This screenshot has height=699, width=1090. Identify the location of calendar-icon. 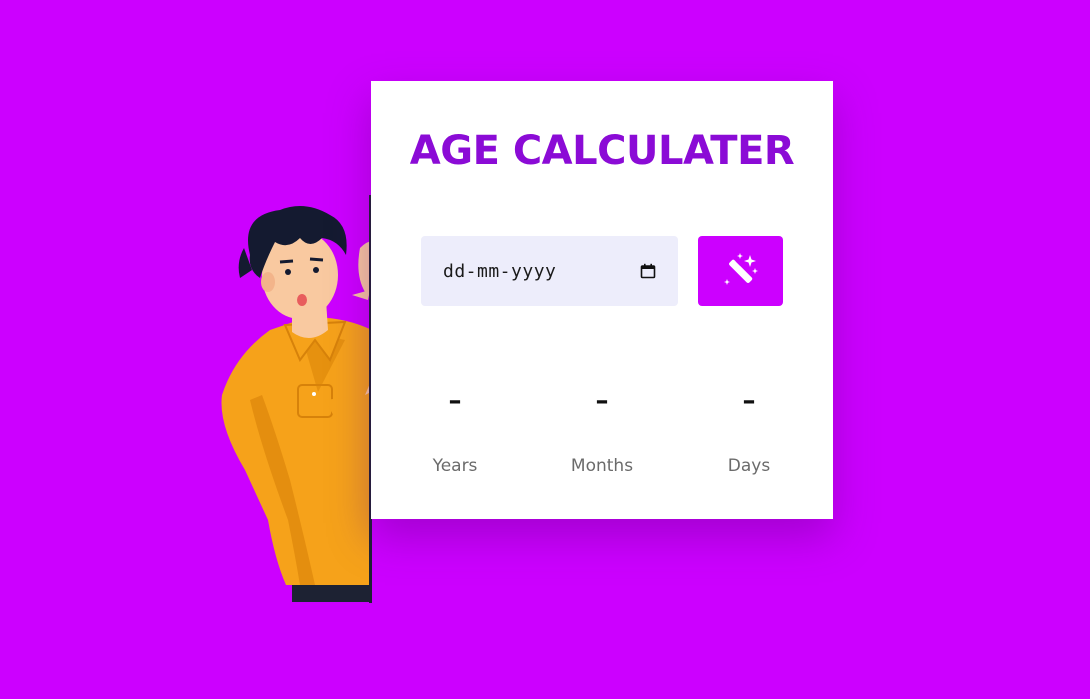
(648, 271).